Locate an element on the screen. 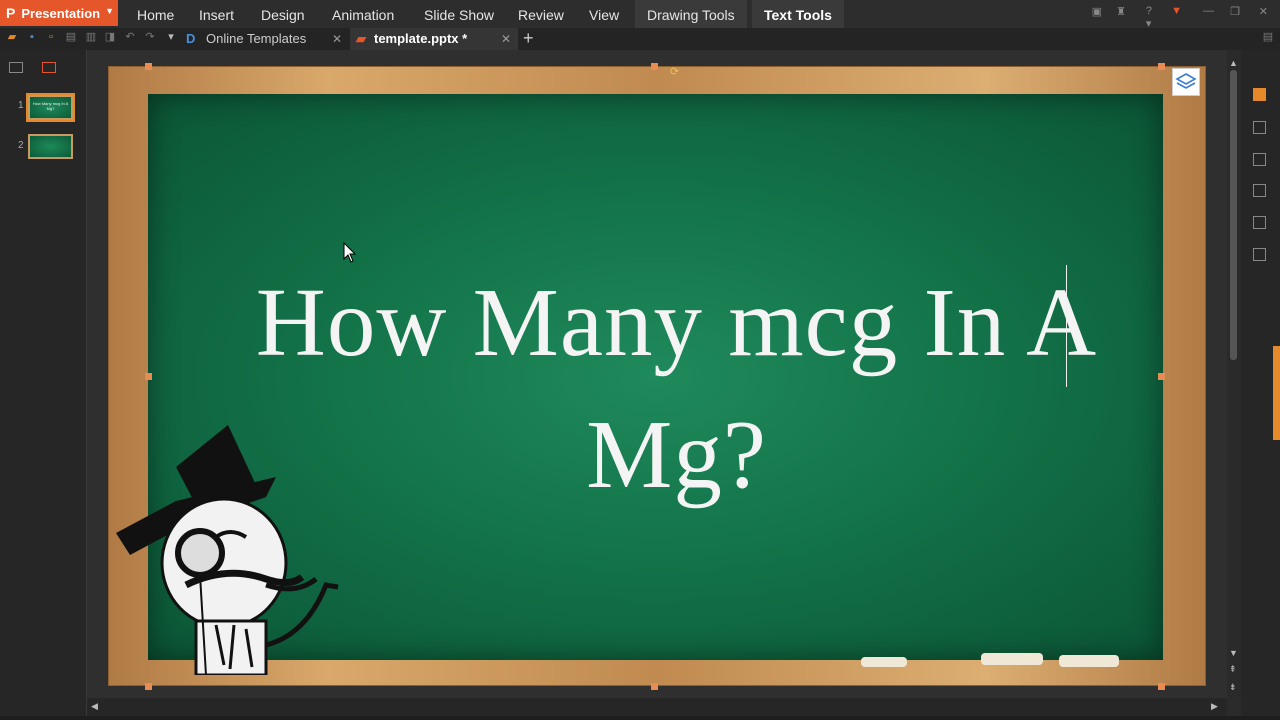 The height and width of the screenshot is (720, 1280). skin-icon: ▣ is located at coordinates (1097, 11).